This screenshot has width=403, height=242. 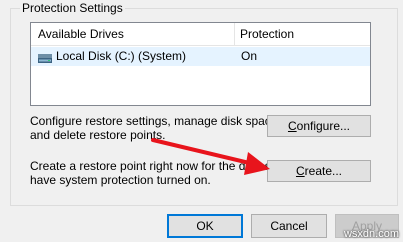 I want to click on column-header-drives: Available Drives, so click(x=133, y=34).